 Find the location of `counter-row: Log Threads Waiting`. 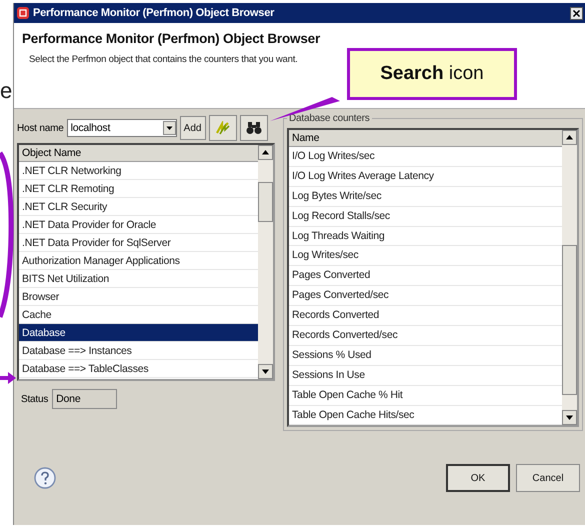

counter-row: Log Threads Waiting is located at coordinates (425, 236).